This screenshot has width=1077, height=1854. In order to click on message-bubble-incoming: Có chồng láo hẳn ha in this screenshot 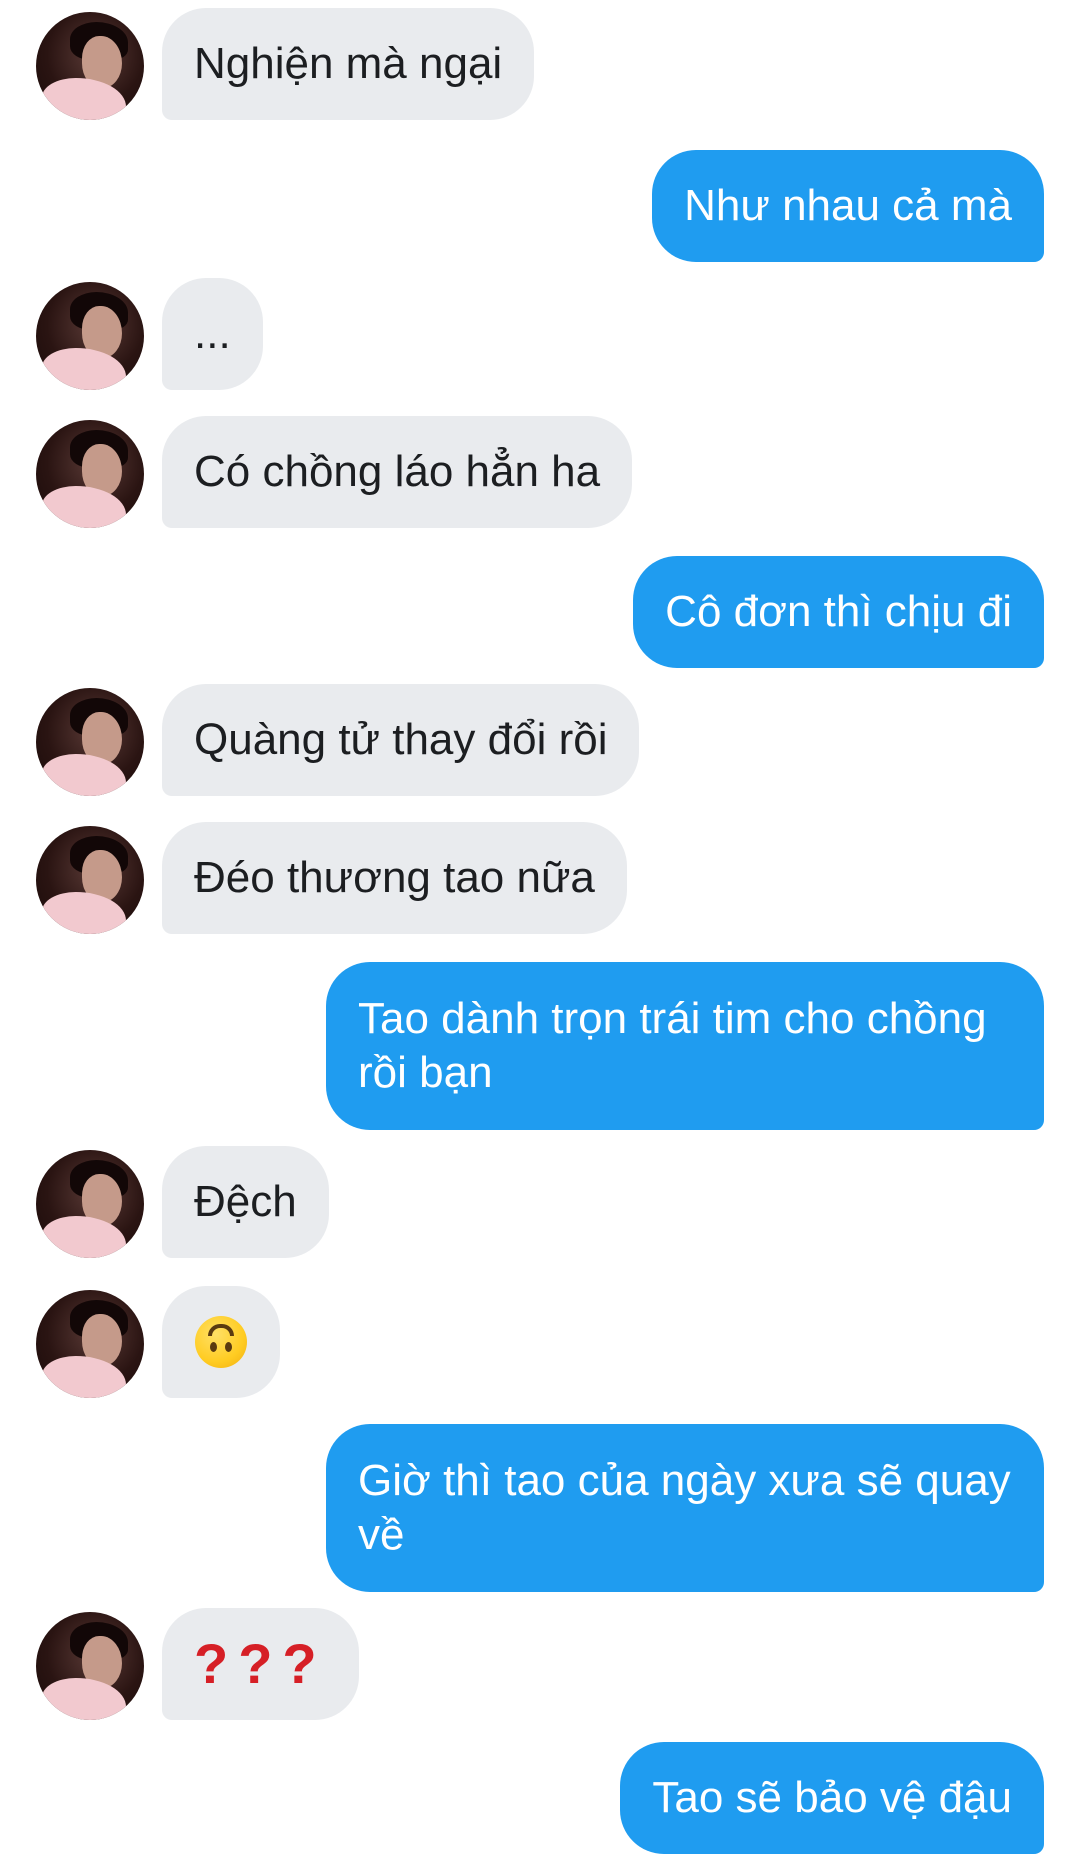, I will do `click(397, 472)`.